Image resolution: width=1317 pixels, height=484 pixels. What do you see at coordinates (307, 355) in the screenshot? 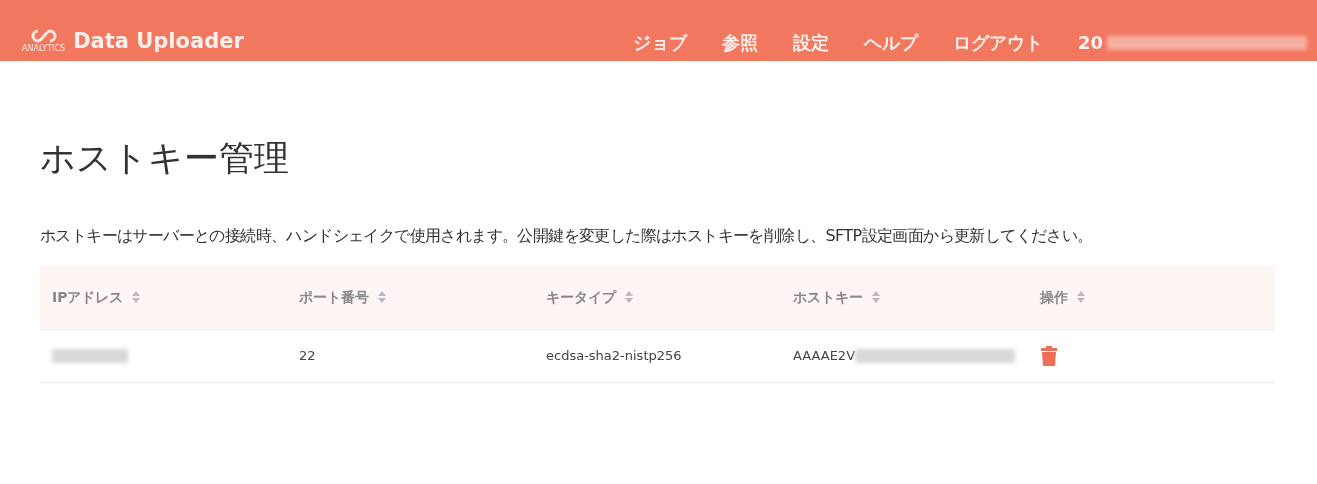
I see `table-cell: 22` at bounding box center [307, 355].